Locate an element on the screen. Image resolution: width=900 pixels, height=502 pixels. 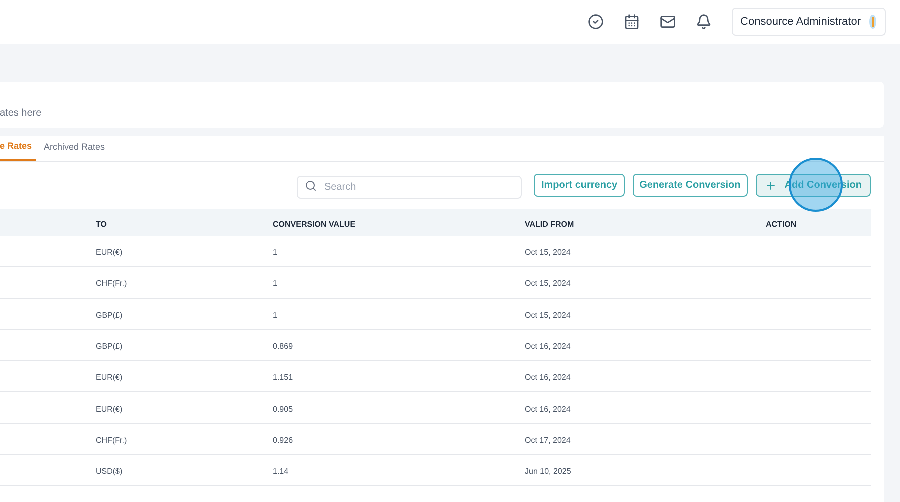
check-circle-icon is located at coordinates (596, 22).